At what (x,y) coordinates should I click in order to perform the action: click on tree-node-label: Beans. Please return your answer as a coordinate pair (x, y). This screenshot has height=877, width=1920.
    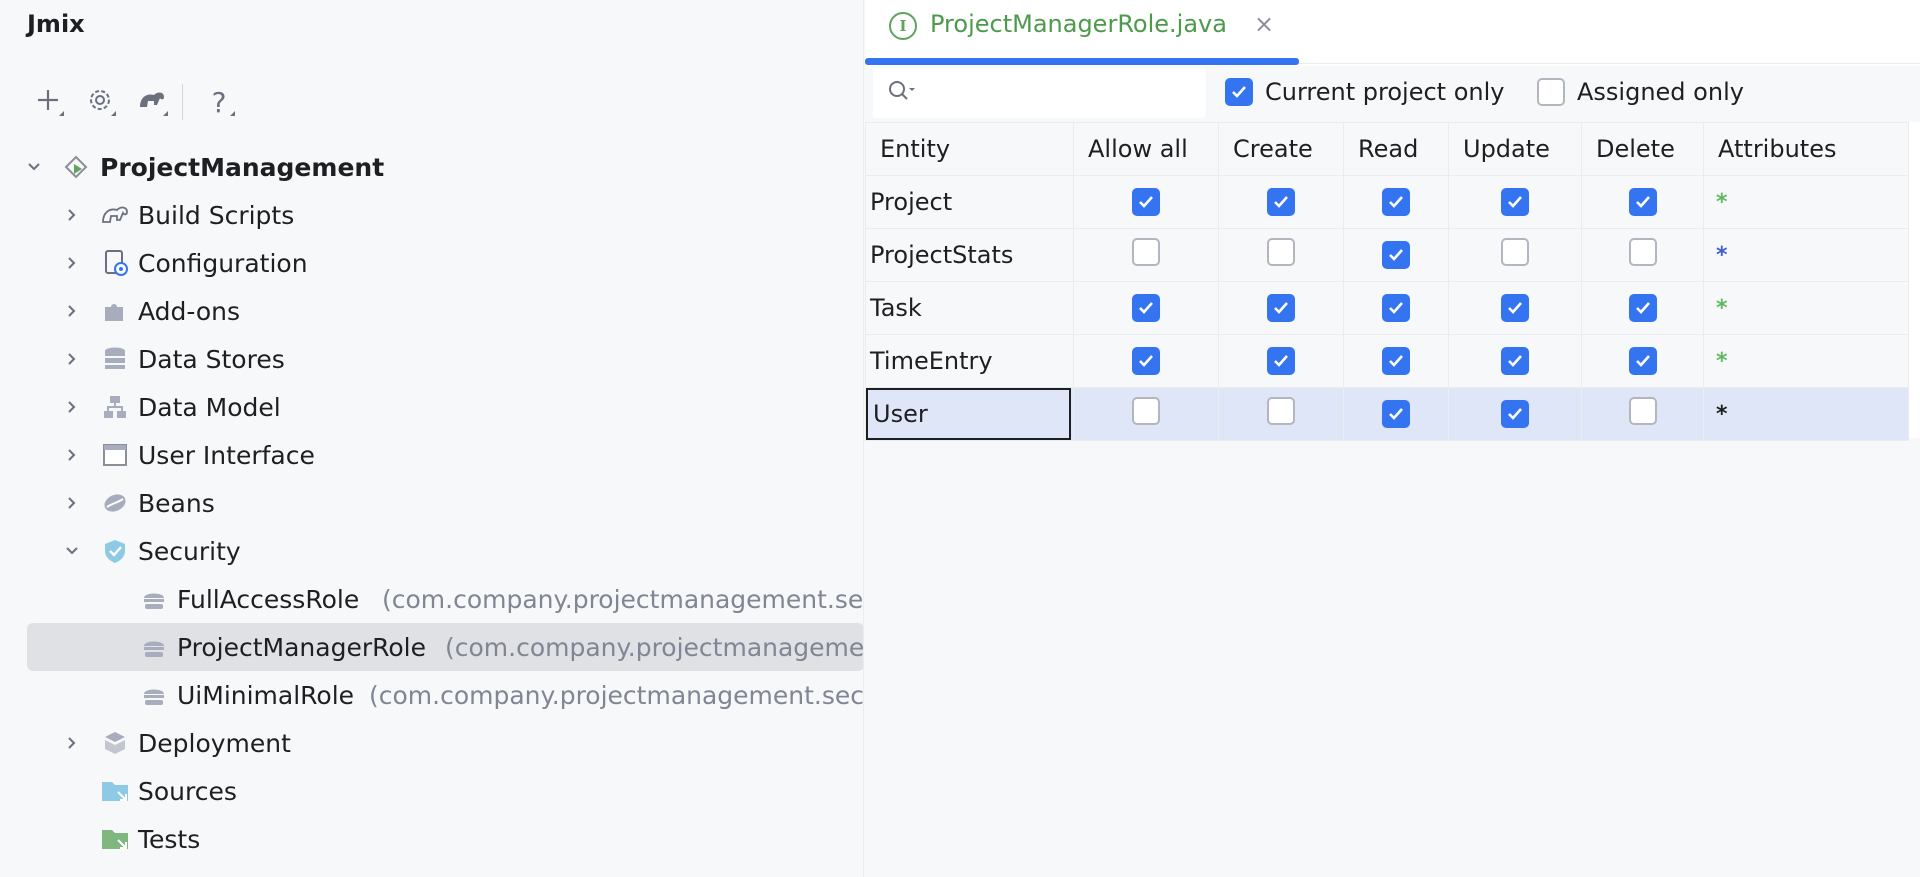
    Looking at the image, I should click on (176, 503).